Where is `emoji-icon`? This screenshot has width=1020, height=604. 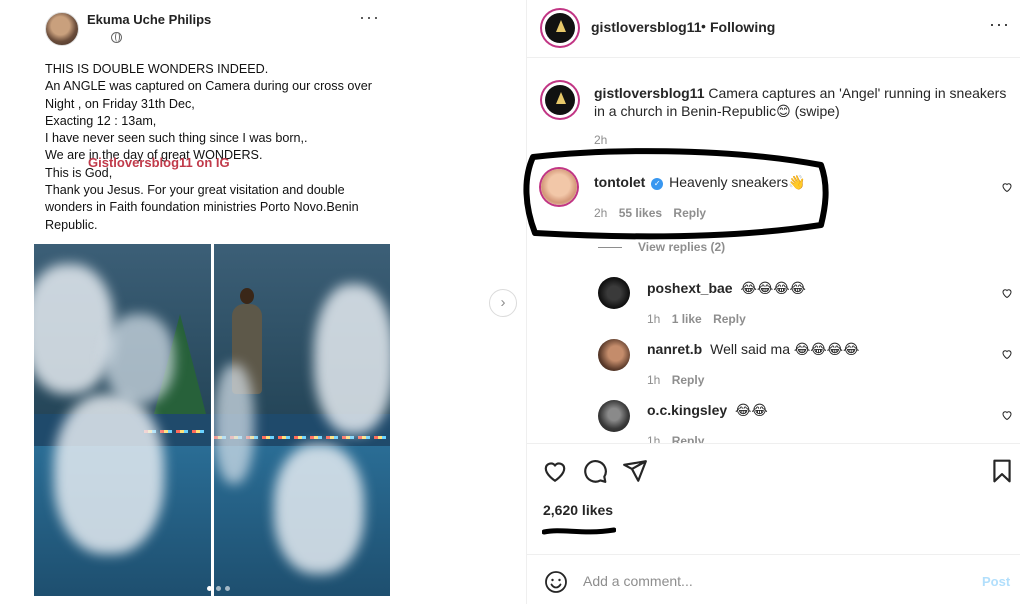
emoji-icon is located at coordinates (556, 582).